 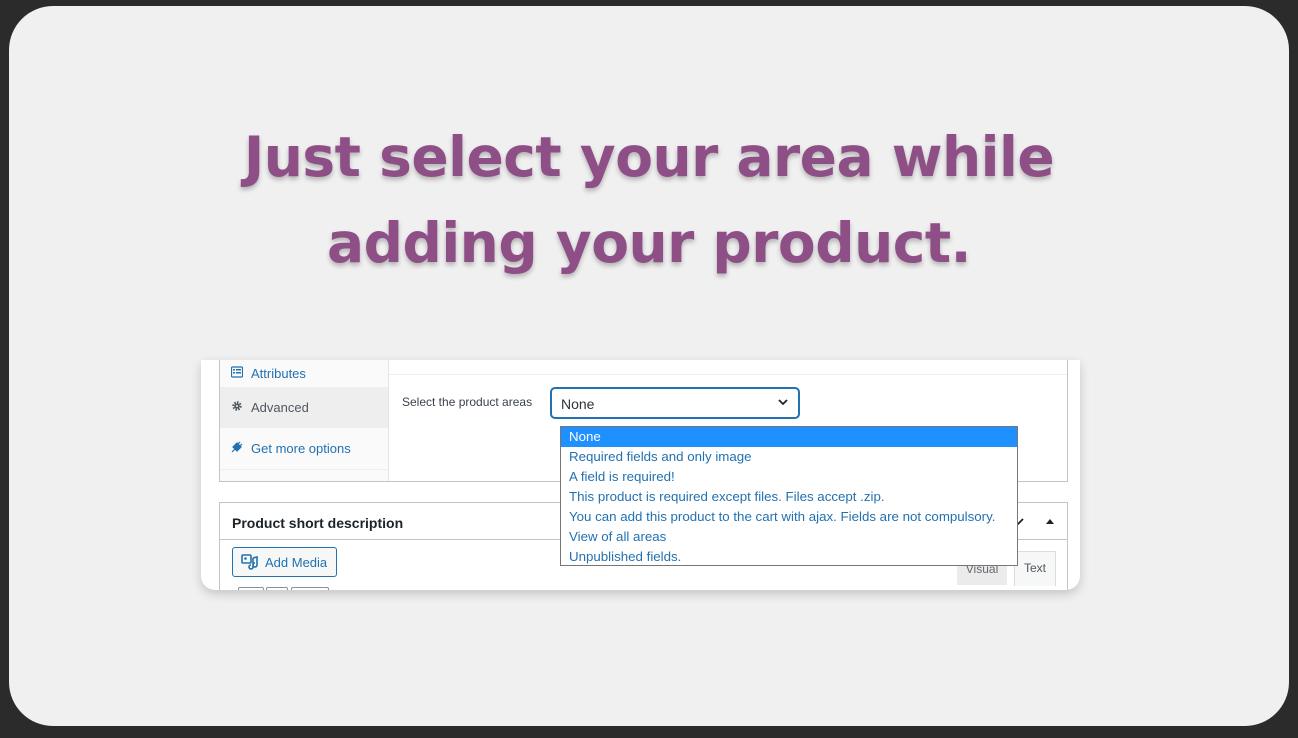 I want to click on plugin-icon, so click(x=237, y=447).